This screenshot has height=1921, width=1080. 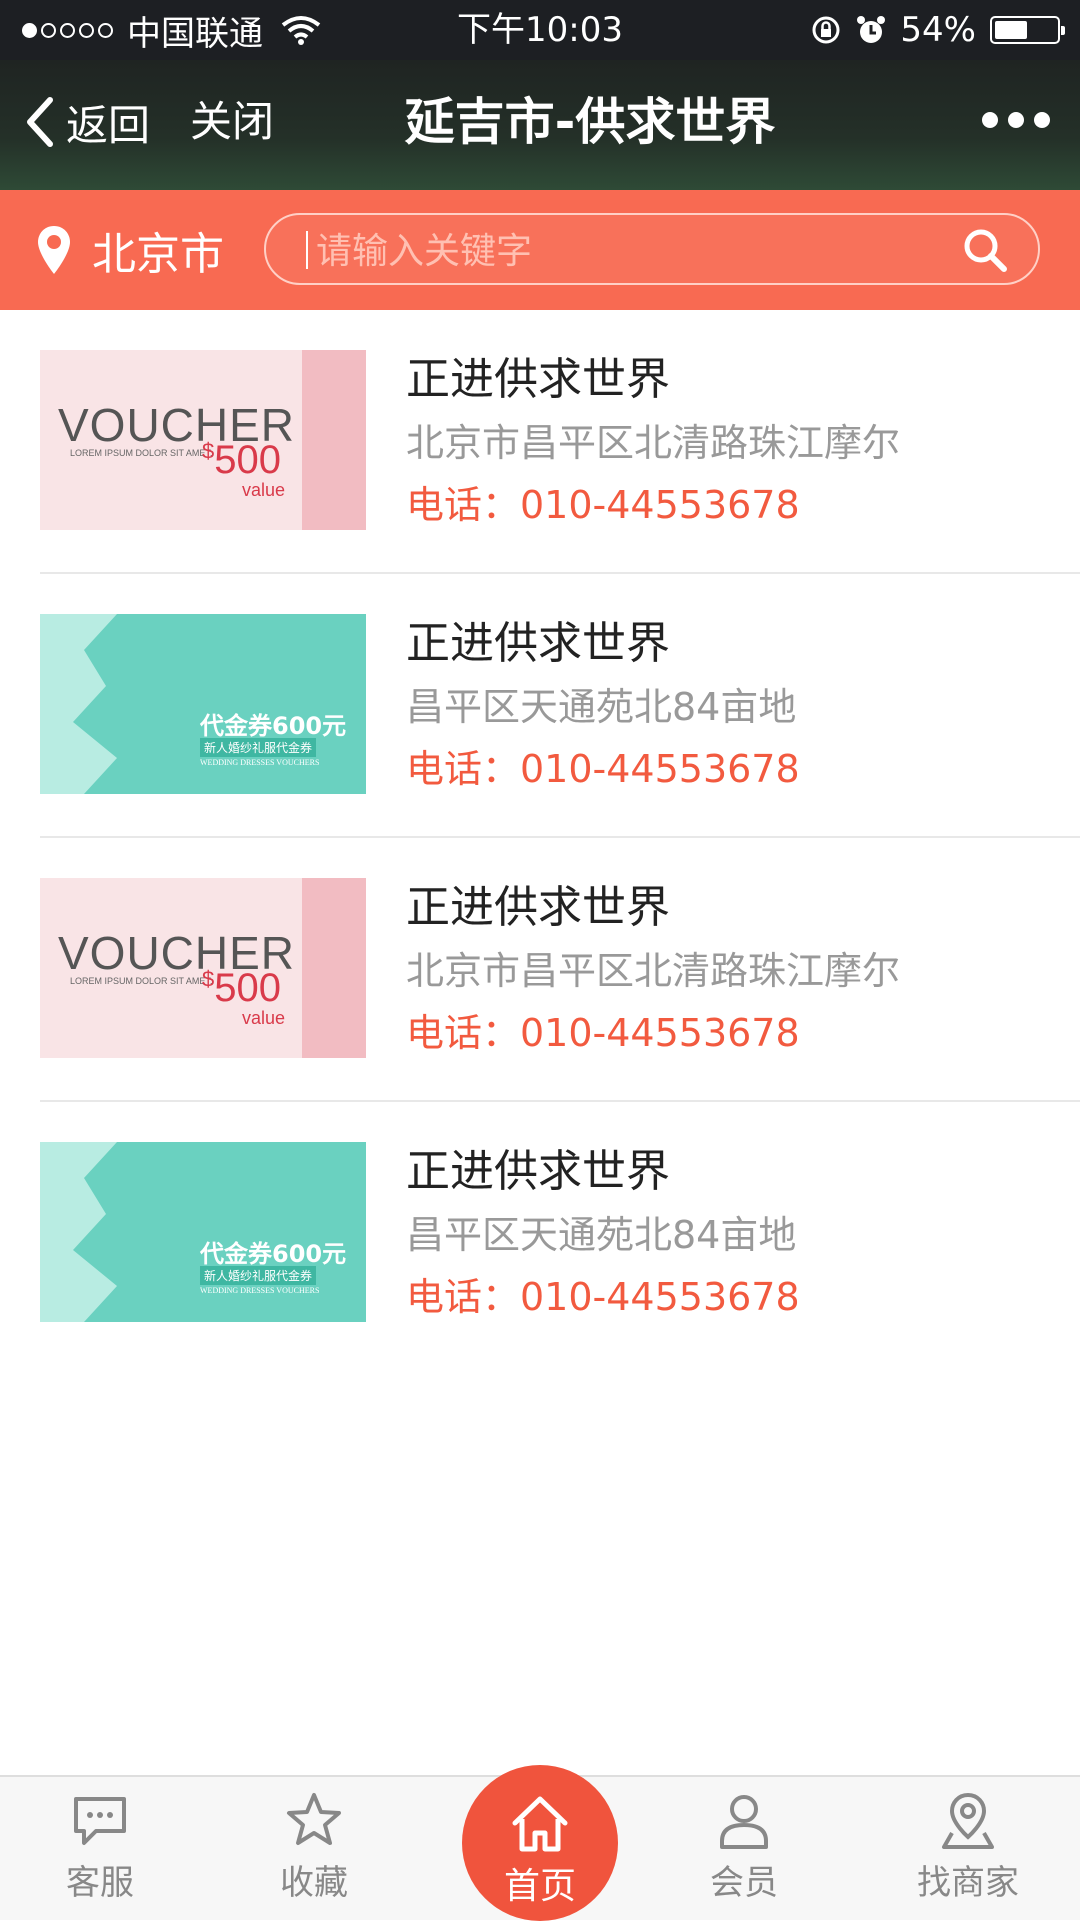 I want to click on status-right: 54%, so click(x=937, y=30).